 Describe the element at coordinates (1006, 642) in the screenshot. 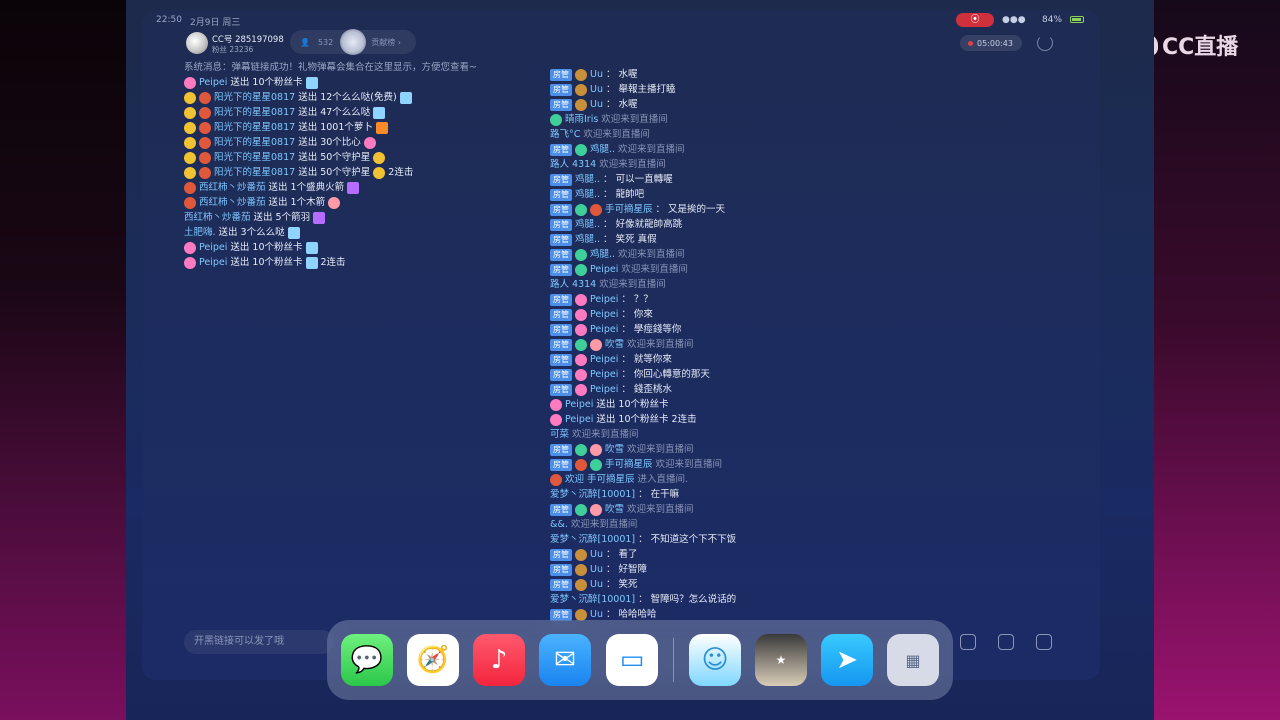

I see `mic-icon` at that location.